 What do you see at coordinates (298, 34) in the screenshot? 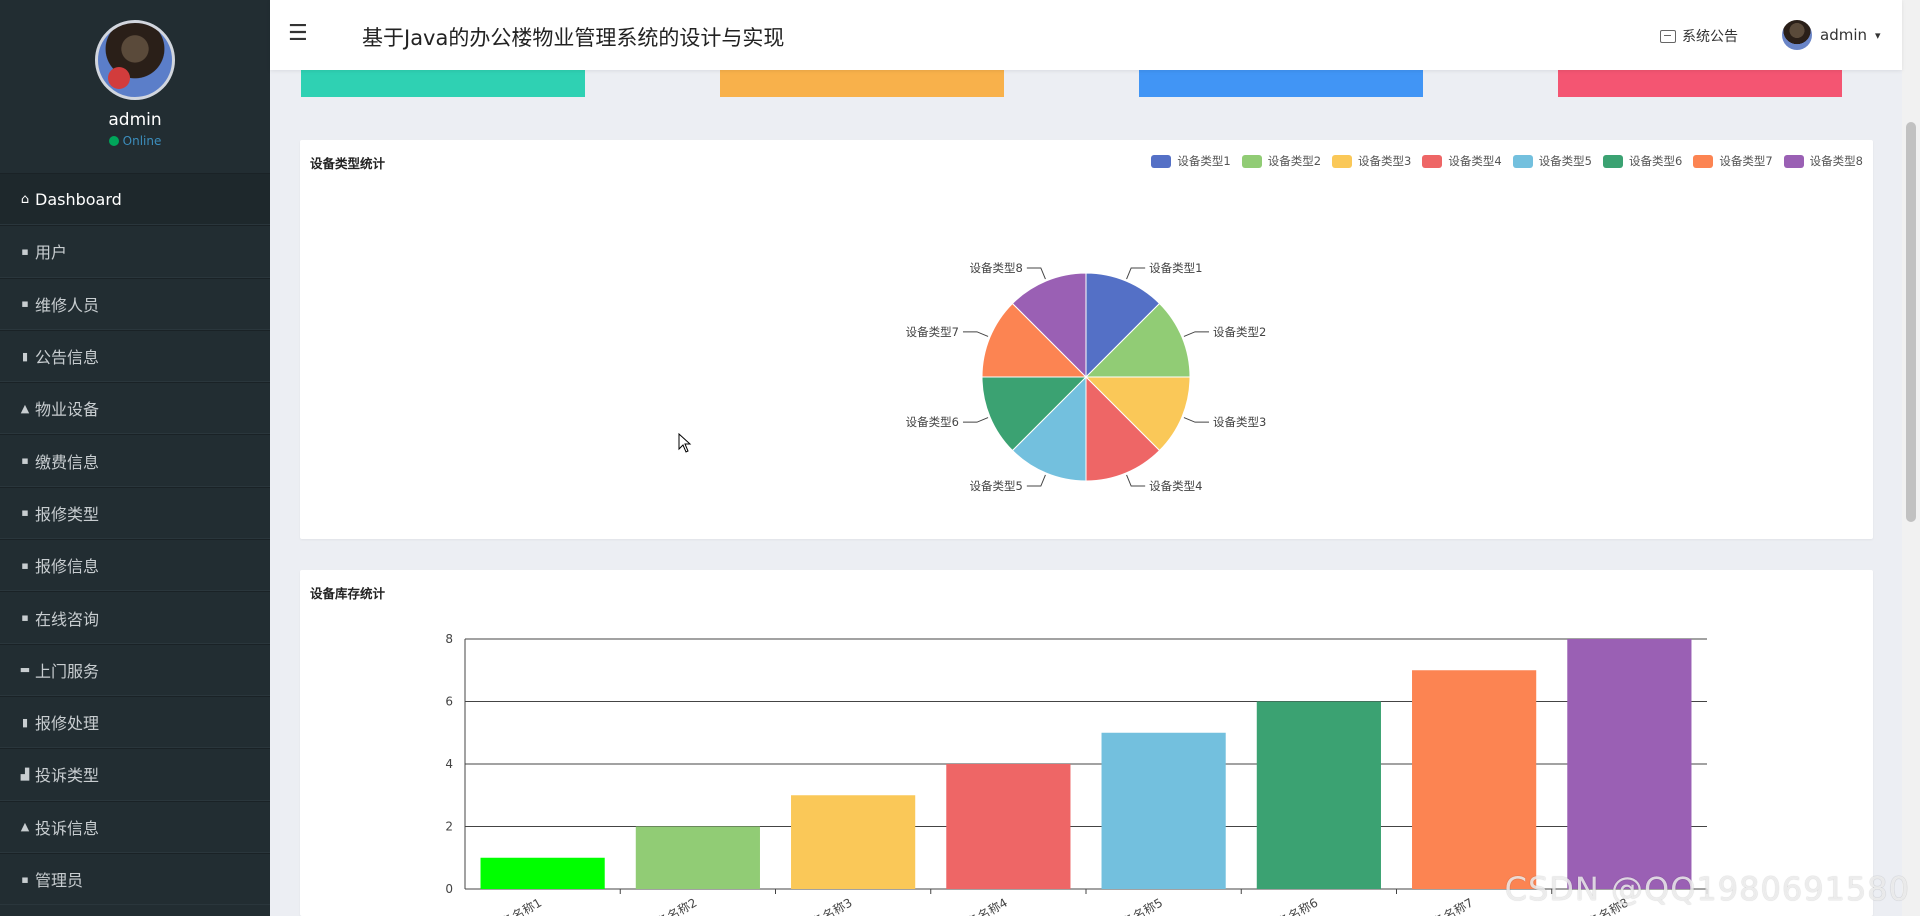
I see `menu-toggle-icon: ☰` at bounding box center [298, 34].